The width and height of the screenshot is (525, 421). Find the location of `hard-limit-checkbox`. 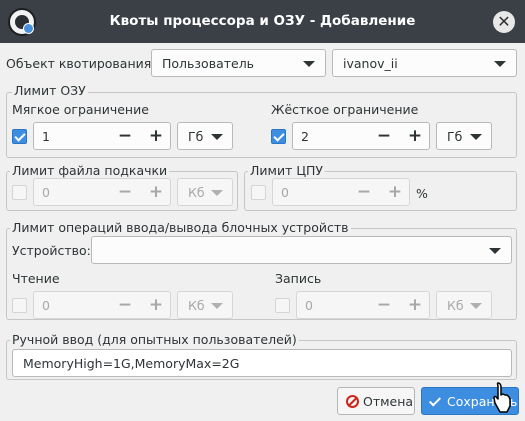

hard-limit-checkbox is located at coordinates (278, 136).